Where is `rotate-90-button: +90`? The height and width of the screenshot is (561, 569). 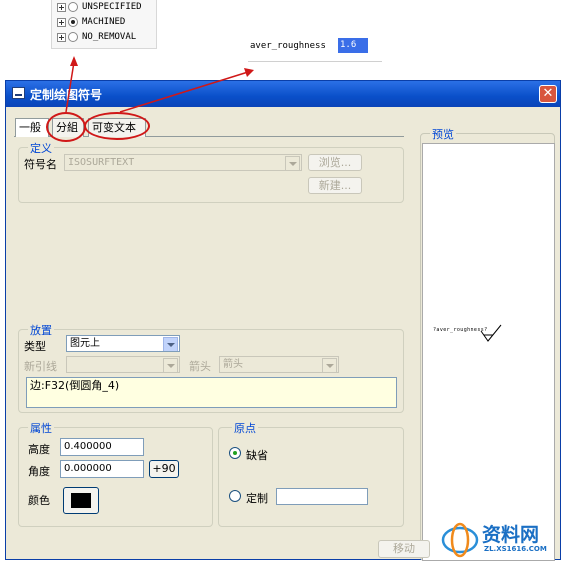 rotate-90-button: +90 is located at coordinates (164, 469).